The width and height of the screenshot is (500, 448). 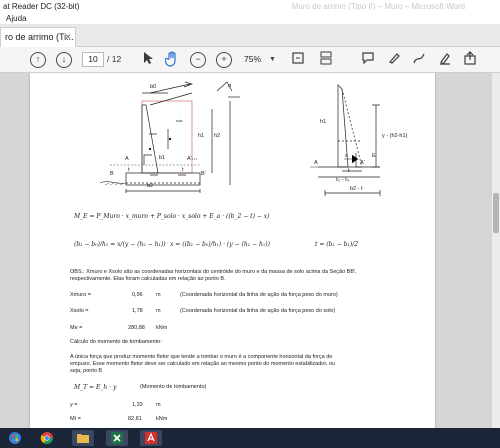 I want to click on mt-note: (Momento de tombamento), so click(x=173, y=387).